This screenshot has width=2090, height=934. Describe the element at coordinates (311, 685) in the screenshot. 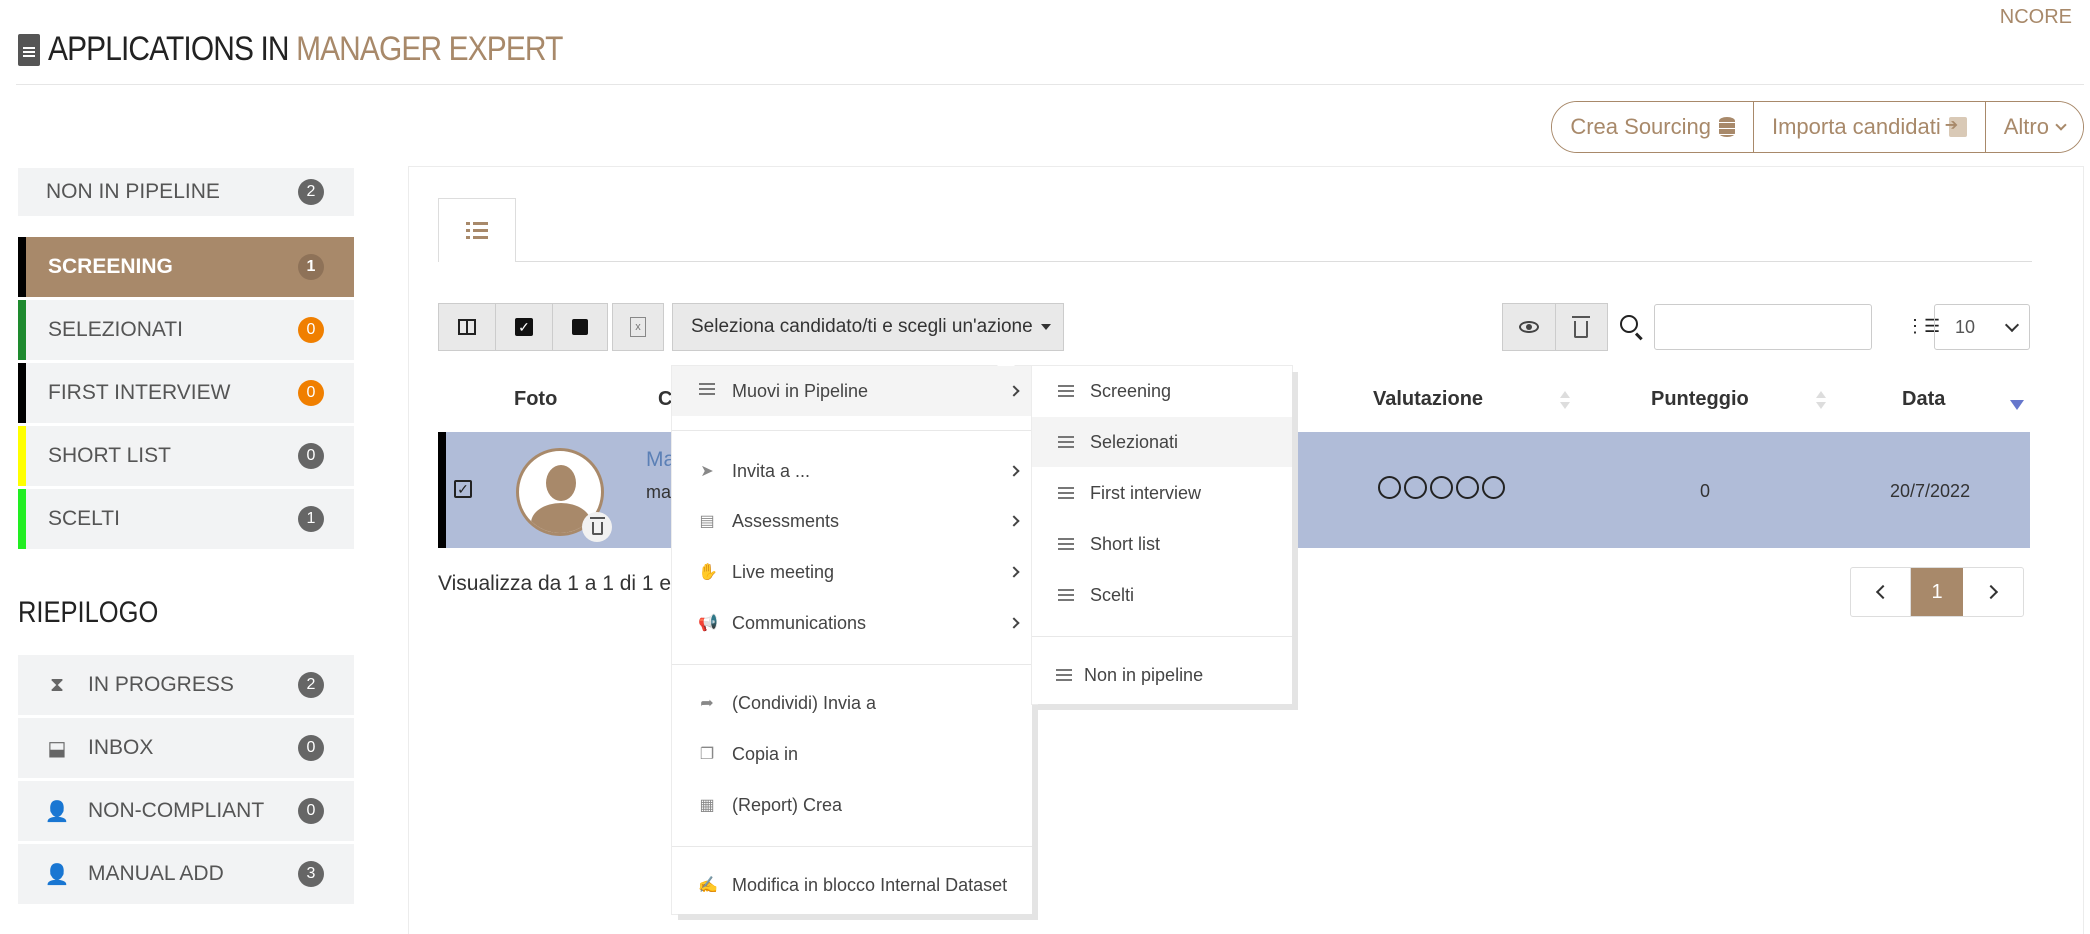

I see `count-badge: 2` at that location.